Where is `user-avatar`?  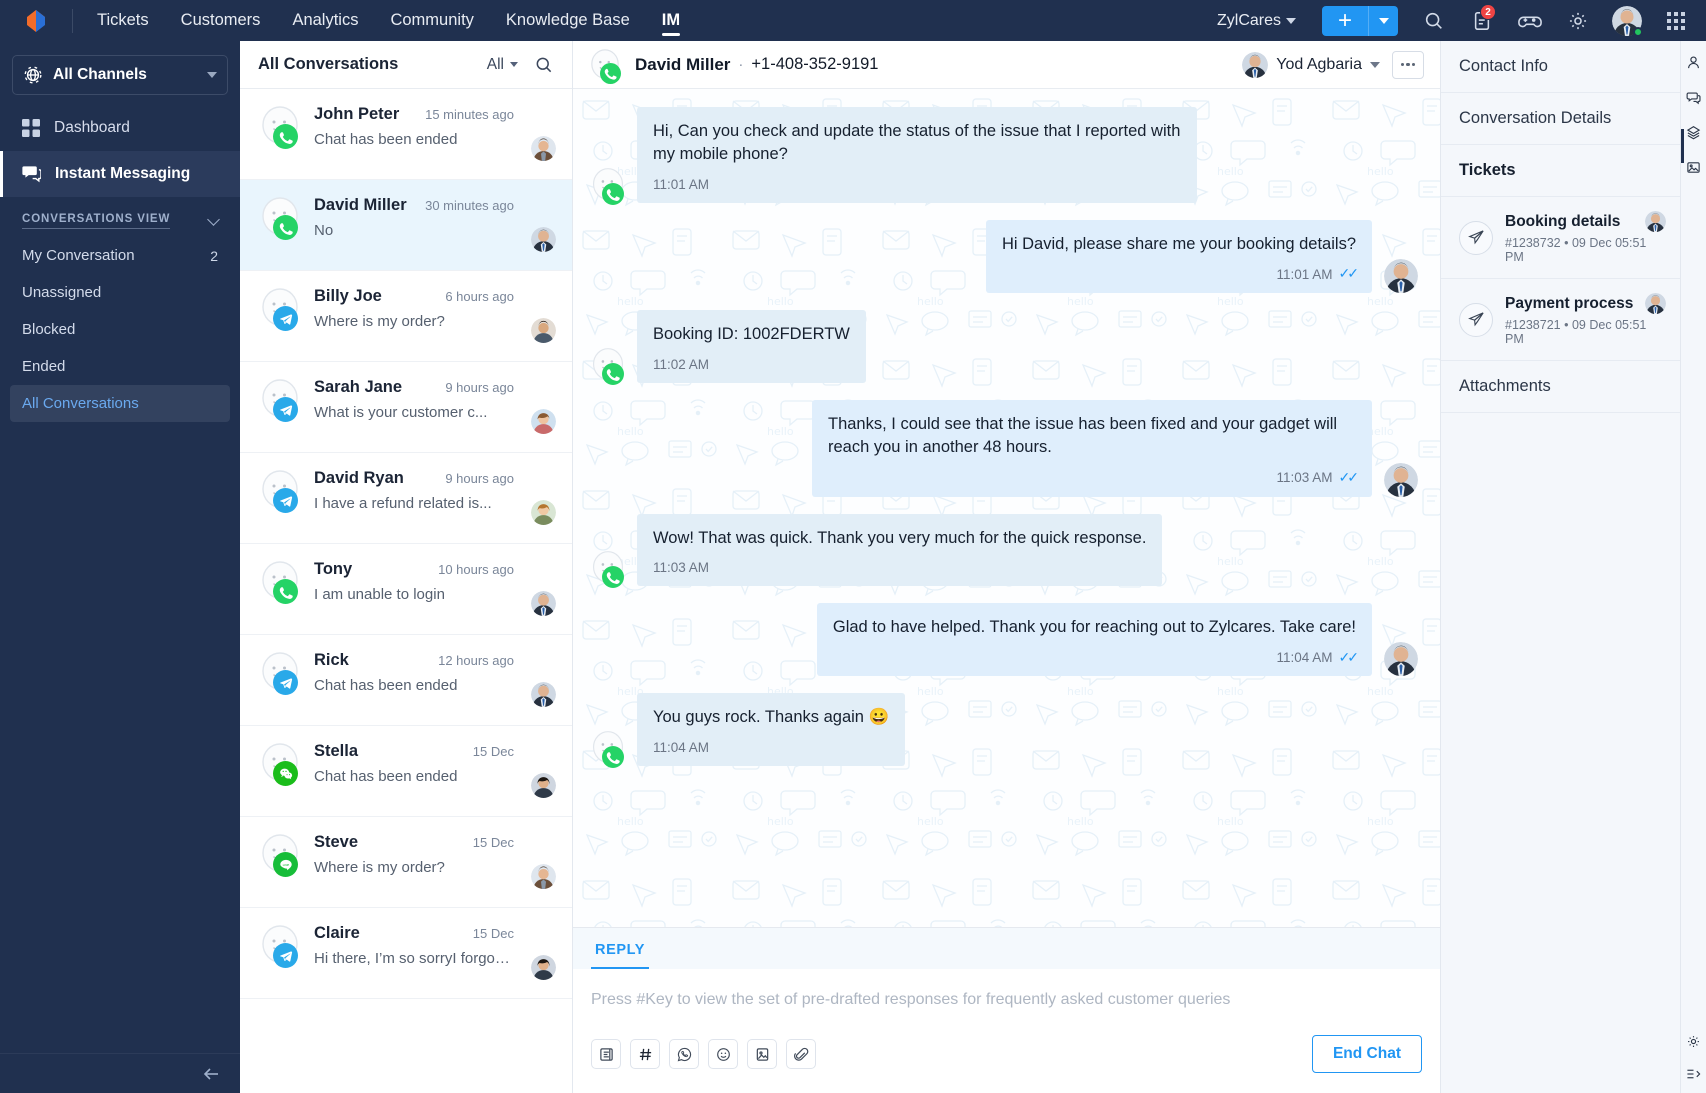
user-avatar is located at coordinates (1627, 21).